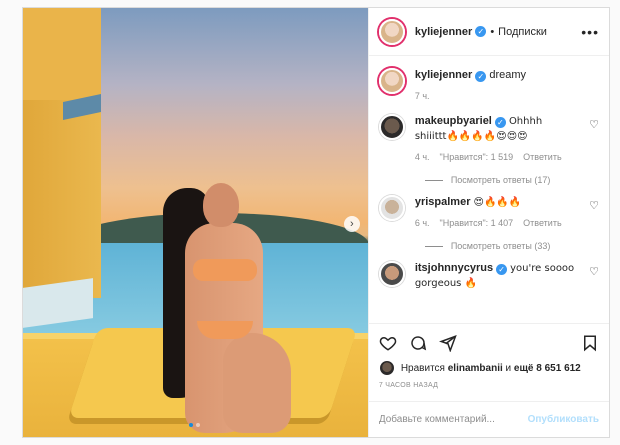 The image size is (620, 445). I want to click on liker-username: elinambanii, so click(475, 368).